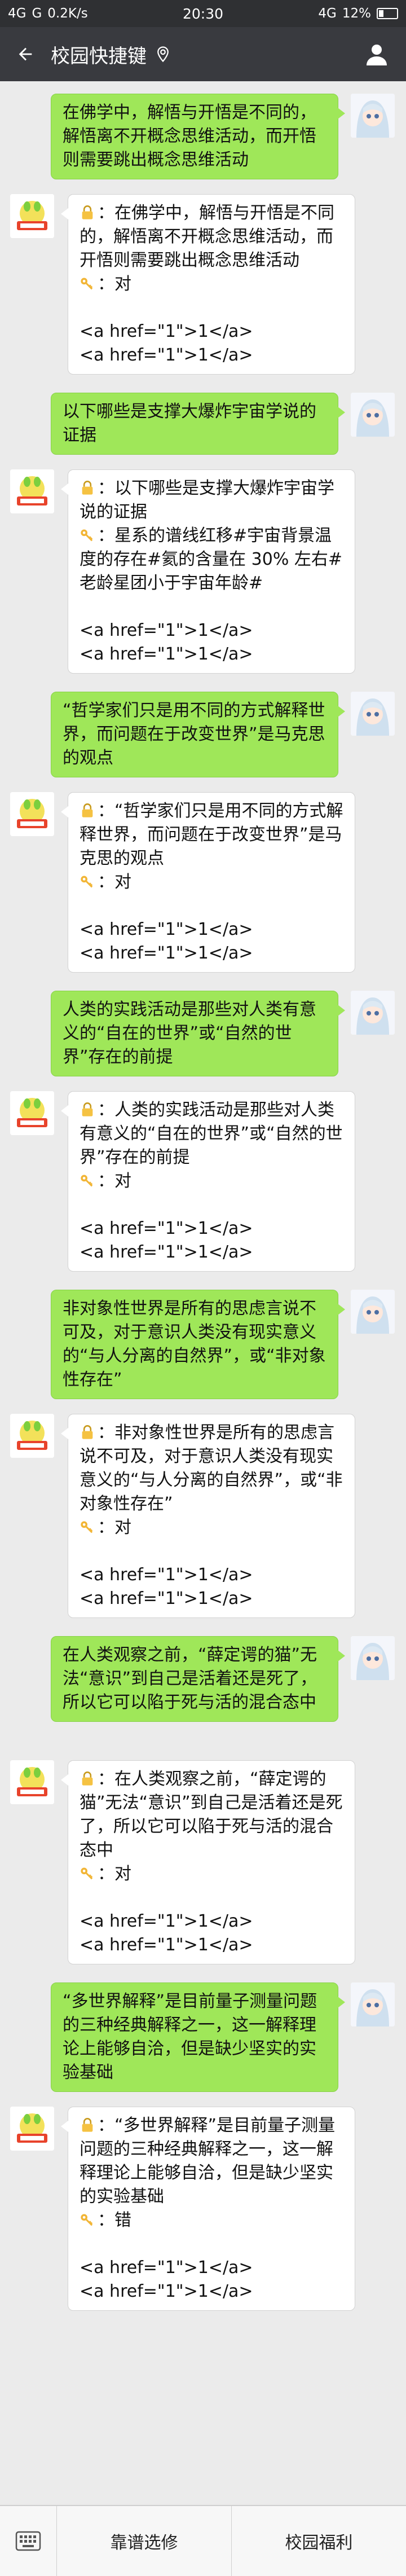 Image resolution: width=406 pixels, height=2576 pixels. Describe the element at coordinates (211, 2220) in the screenshot. I see `reply-answer-line: ：错` at that location.